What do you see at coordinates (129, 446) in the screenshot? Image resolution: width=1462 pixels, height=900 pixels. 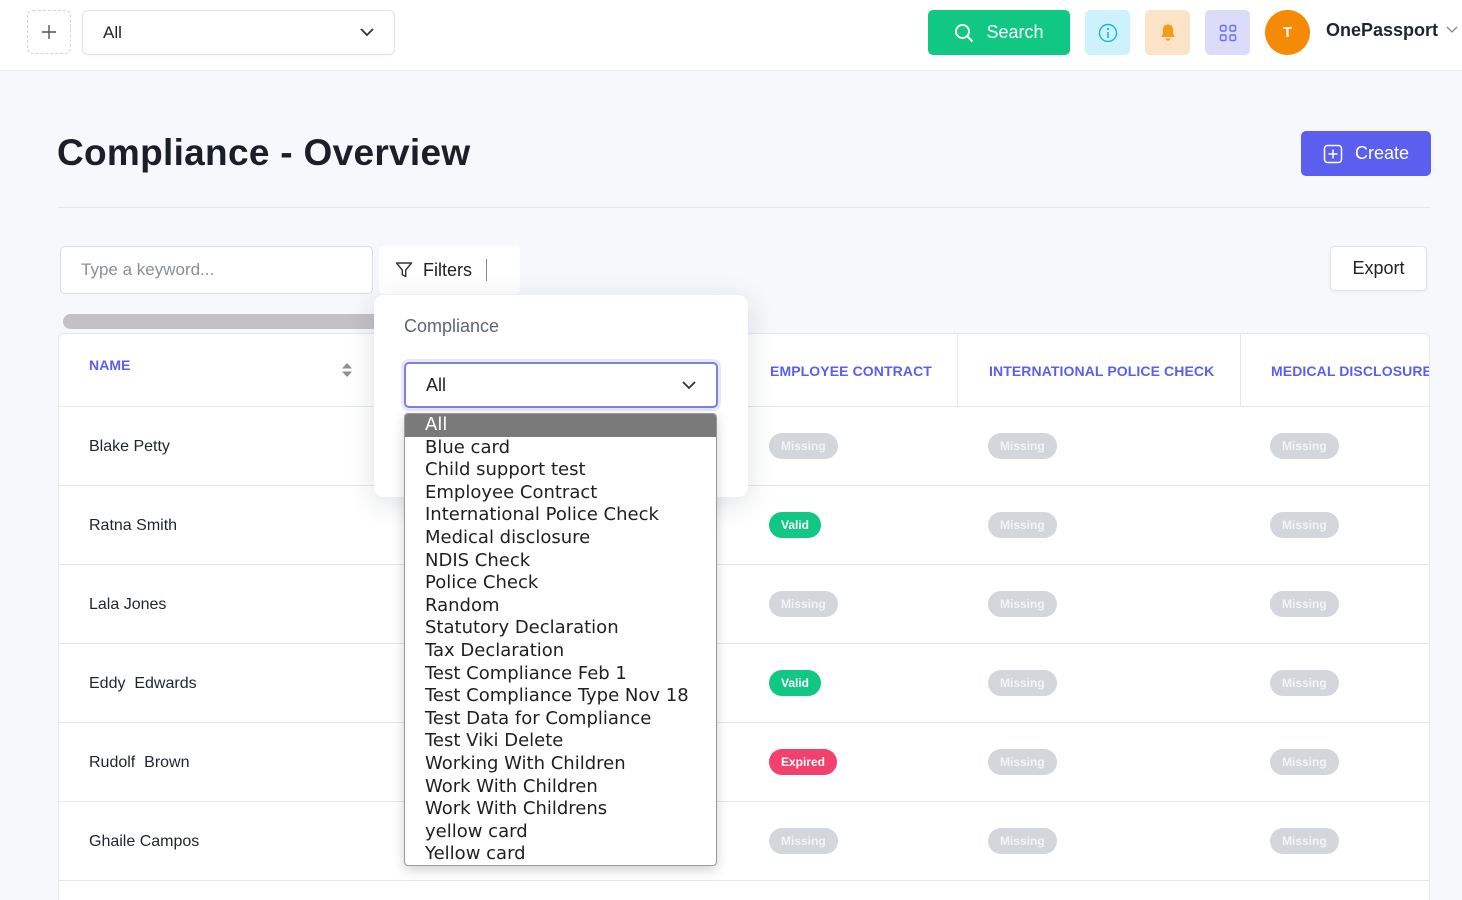 I see `employee-name: Blake Petty` at bounding box center [129, 446].